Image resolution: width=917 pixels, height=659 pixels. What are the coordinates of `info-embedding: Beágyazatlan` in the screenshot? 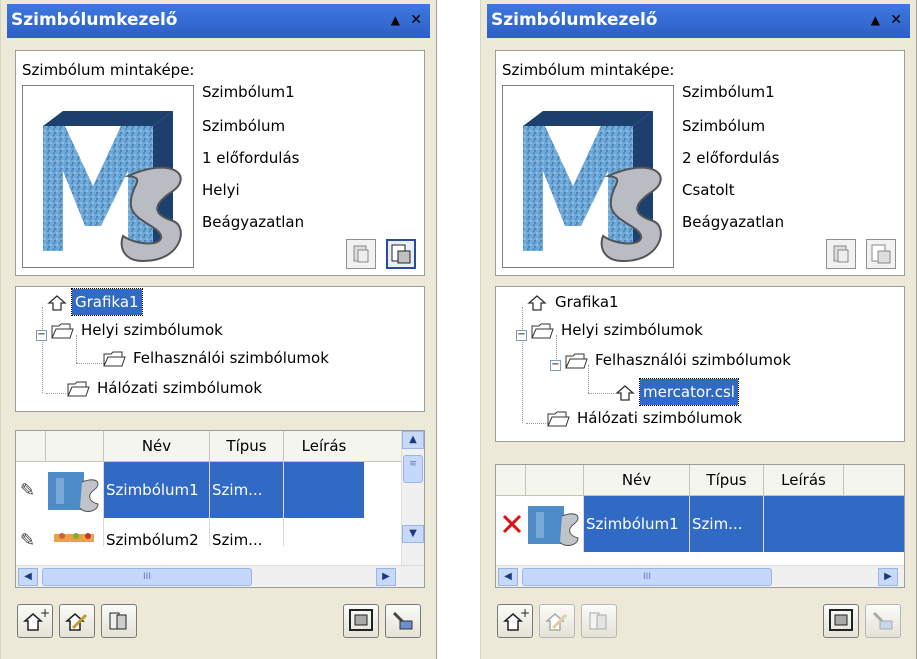 It's located at (253, 222).